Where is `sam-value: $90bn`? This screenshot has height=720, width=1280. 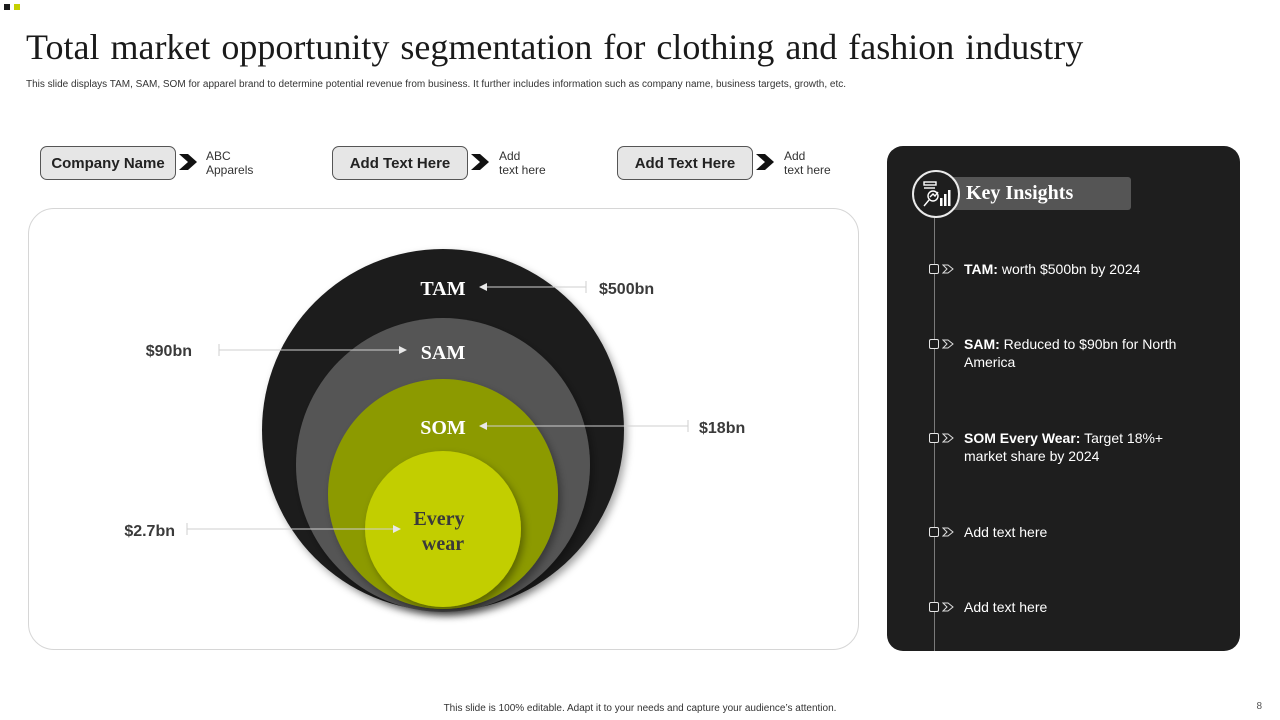
sam-value: $90bn is located at coordinates (169, 351).